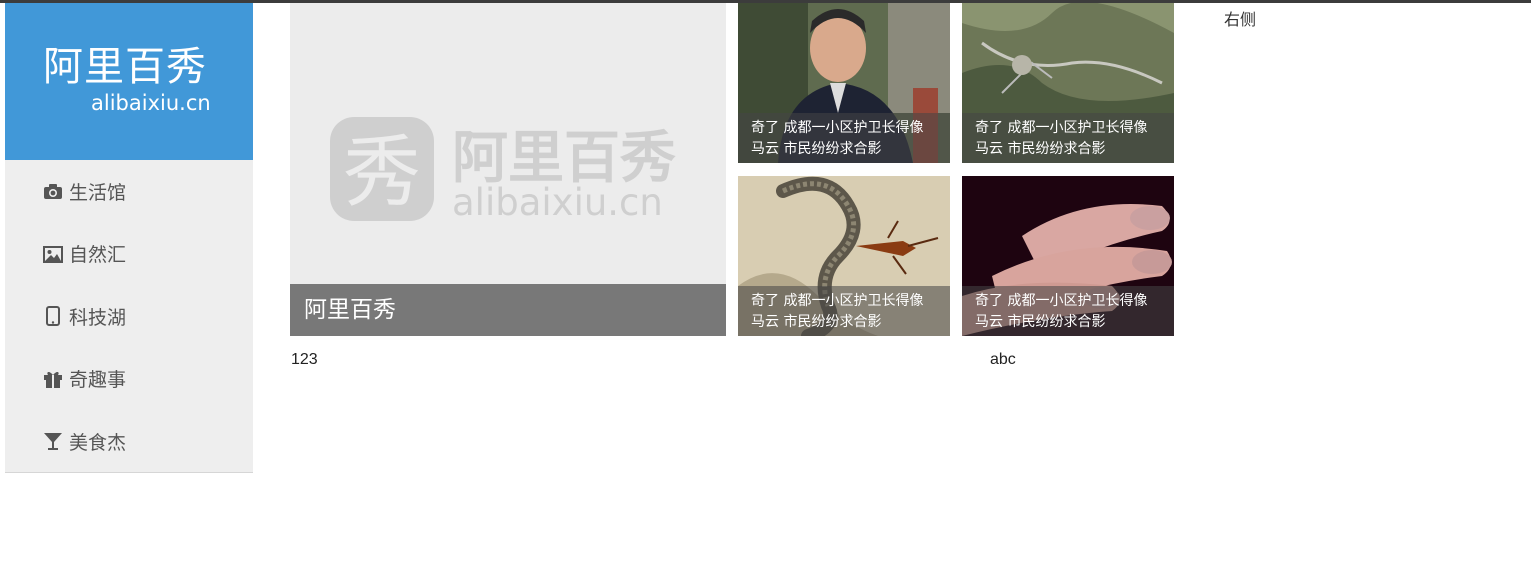 This screenshot has height=567, width=1531. Describe the element at coordinates (53, 191) in the screenshot. I see `camera-icon` at that location.